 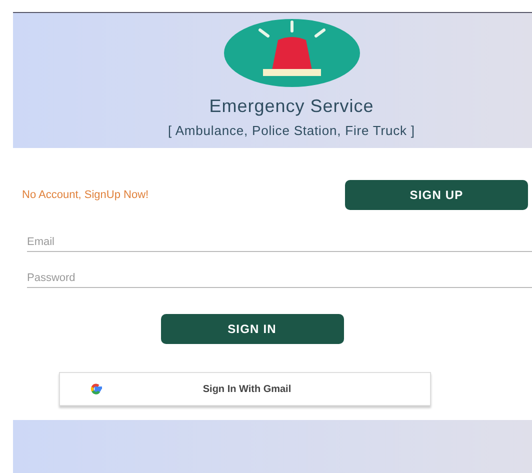 What do you see at coordinates (245, 389) in the screenshot?
I see `gmail-sign-in-button: Sign In With Gmail` at bounding box center [245, 389].